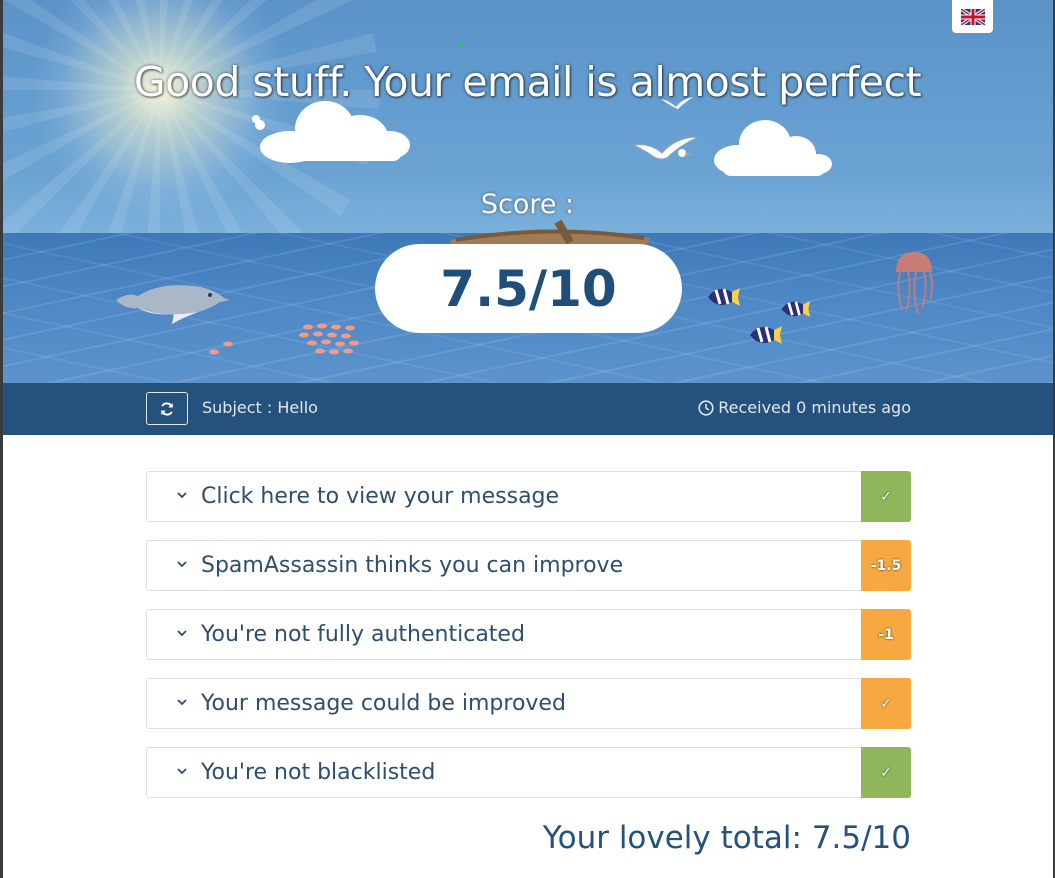 The width and height of the screenshot is (1055, 878). I want to click on received-text: Received 0 minutes ago, so click(814, 407).